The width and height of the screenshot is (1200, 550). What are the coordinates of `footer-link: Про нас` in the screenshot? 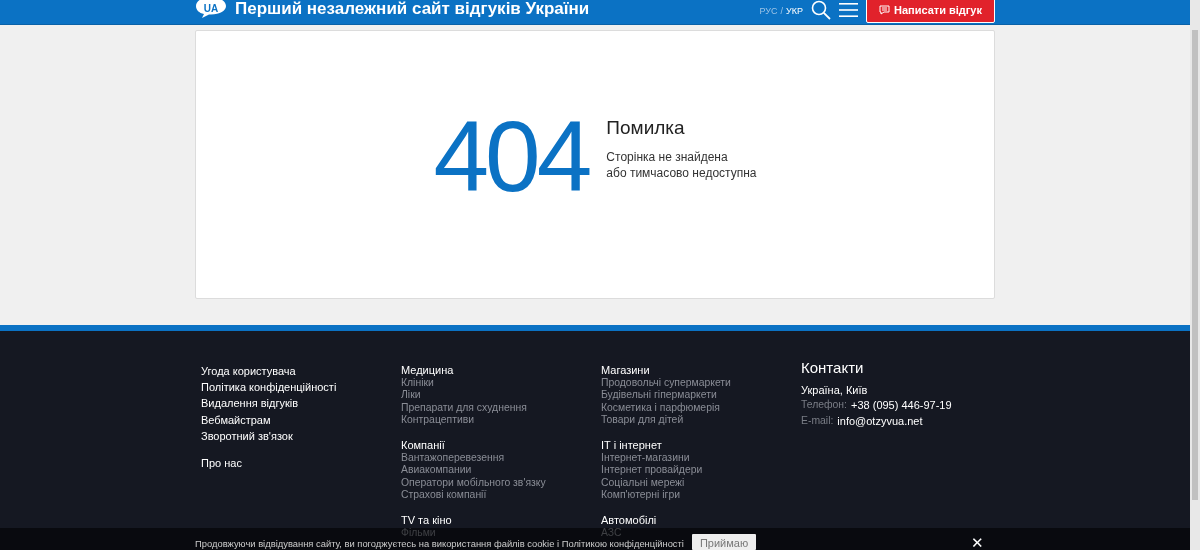 It's located at (221, 462).